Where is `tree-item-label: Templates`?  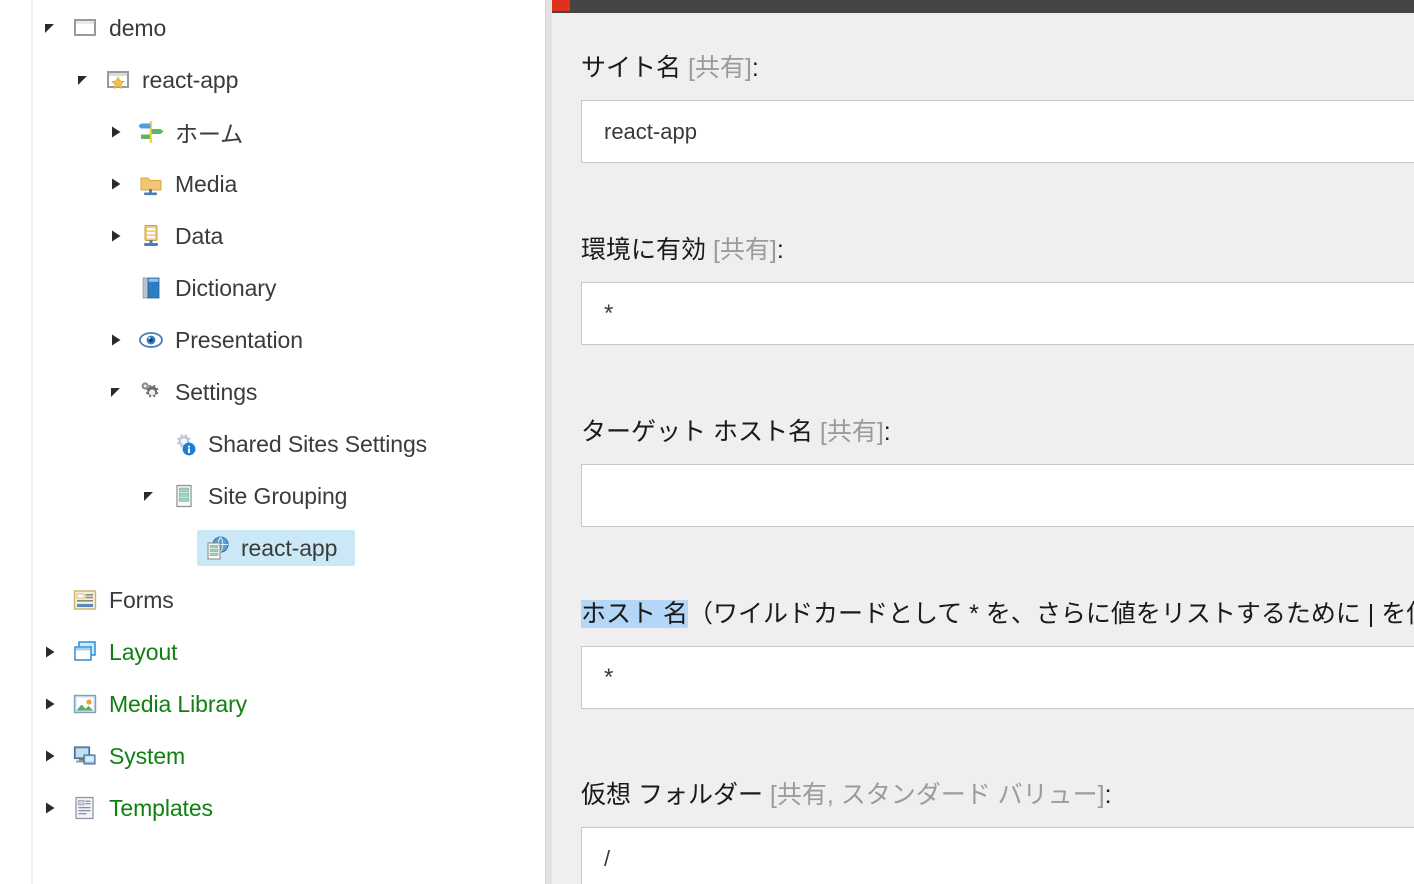
tree-item-label: Templates is located at coordinates (161, 807).